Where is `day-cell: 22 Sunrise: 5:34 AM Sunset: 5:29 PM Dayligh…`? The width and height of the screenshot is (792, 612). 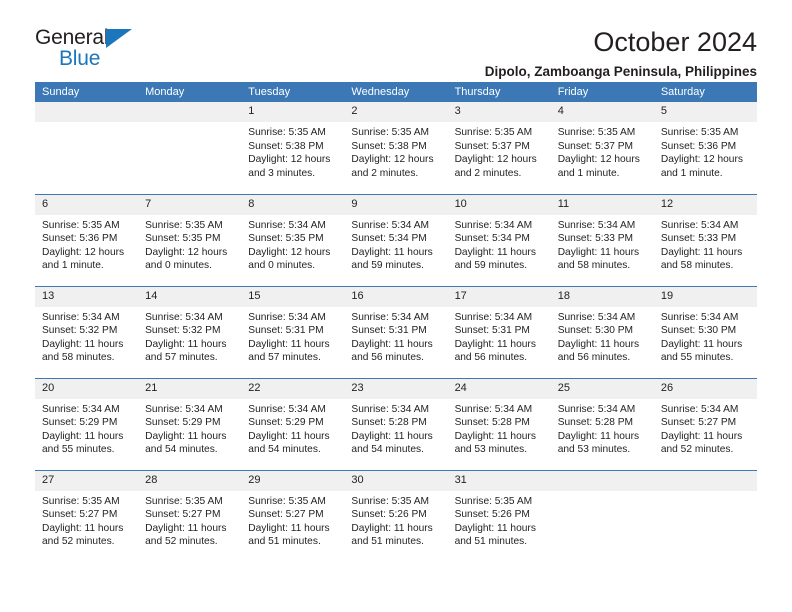
day-cell: 22 Sunrise: 5:34 AM Sunset: 5:29 PM Dayligh… is located at coordinates (293, 424).